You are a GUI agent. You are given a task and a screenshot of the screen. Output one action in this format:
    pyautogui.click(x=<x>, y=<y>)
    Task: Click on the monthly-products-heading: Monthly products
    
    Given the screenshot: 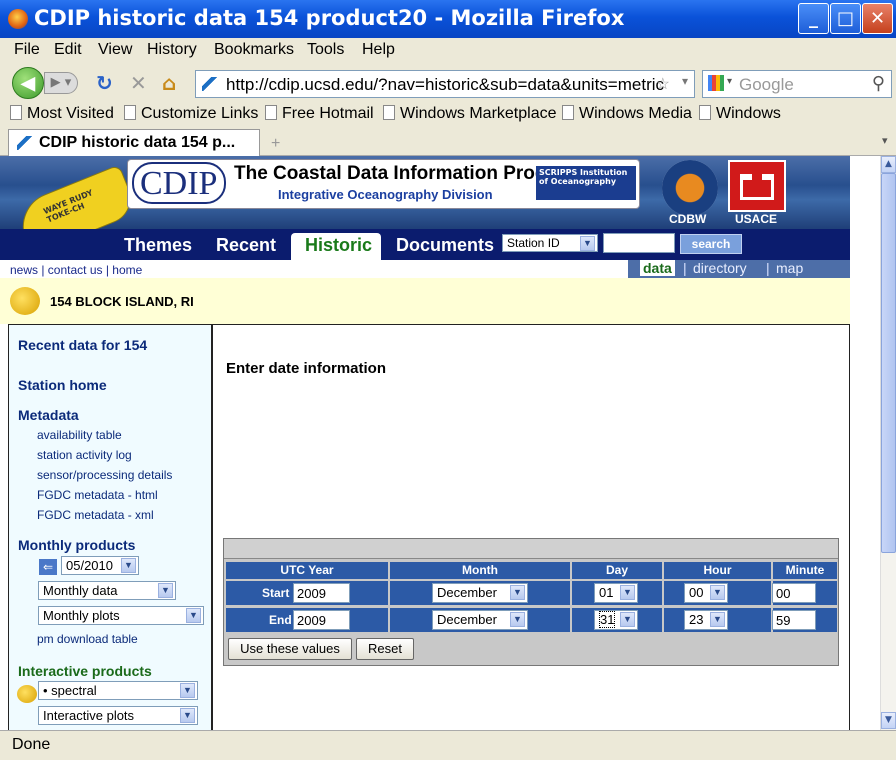 What is the action you would take?
    pyautogui.click(x=77, y=545)
    